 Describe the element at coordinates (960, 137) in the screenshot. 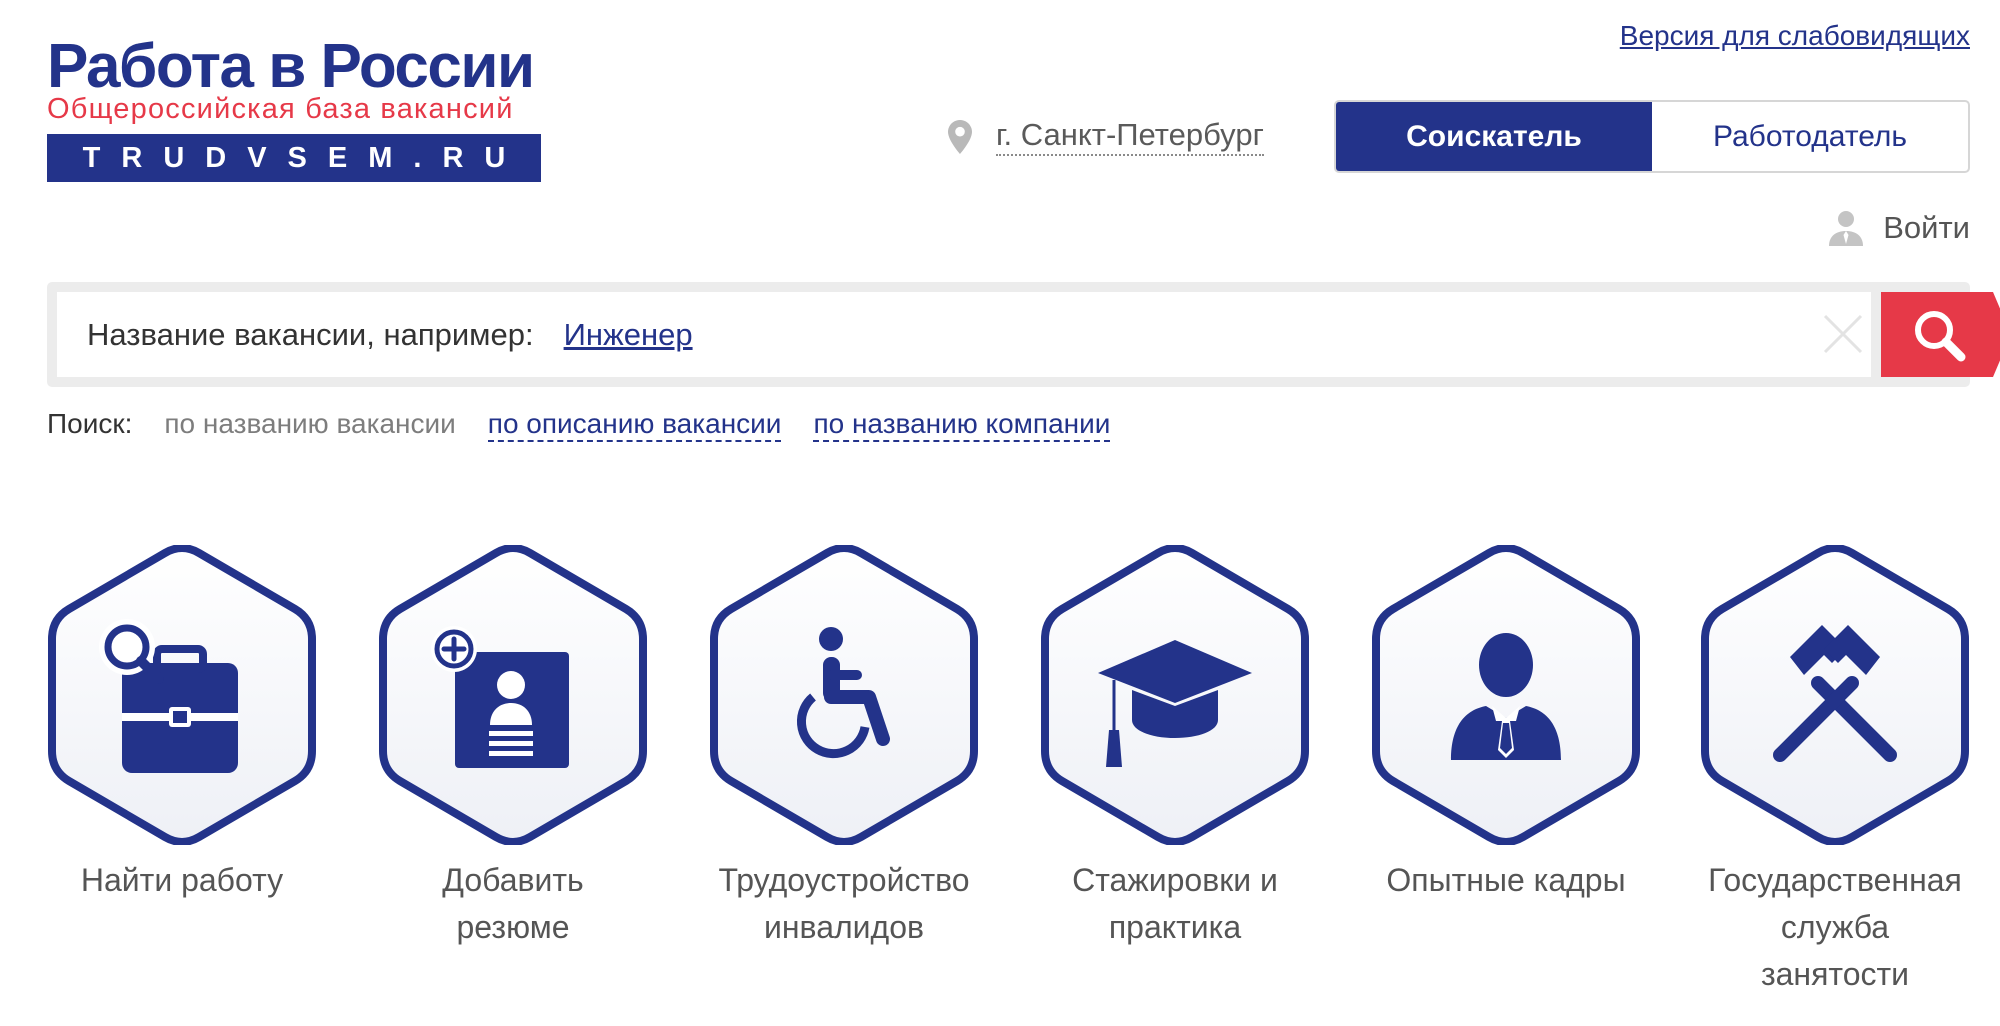

I see `location-pin-icon` at that location.